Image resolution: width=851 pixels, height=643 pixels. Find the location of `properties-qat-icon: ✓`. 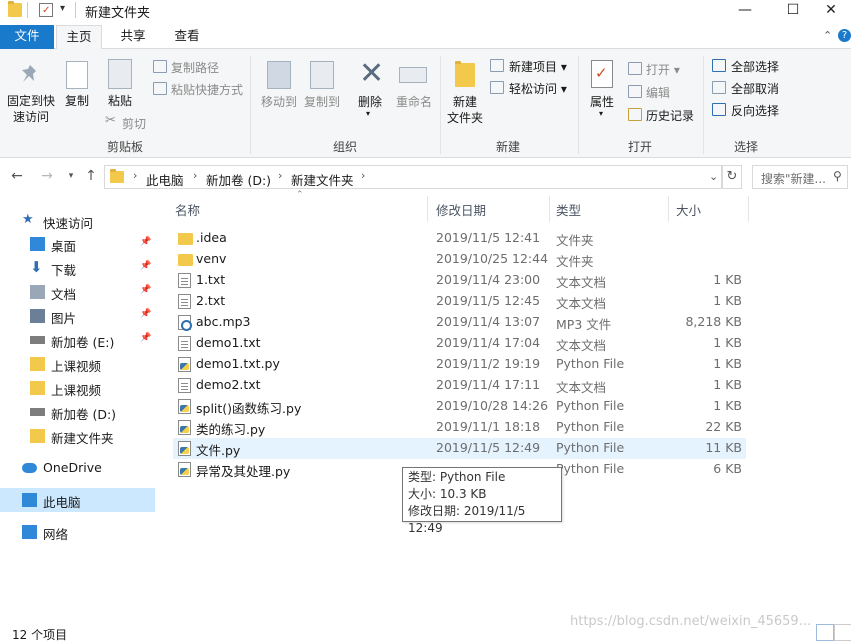

properties-qat-icon: ✓ is located at coordinates (46, 10).